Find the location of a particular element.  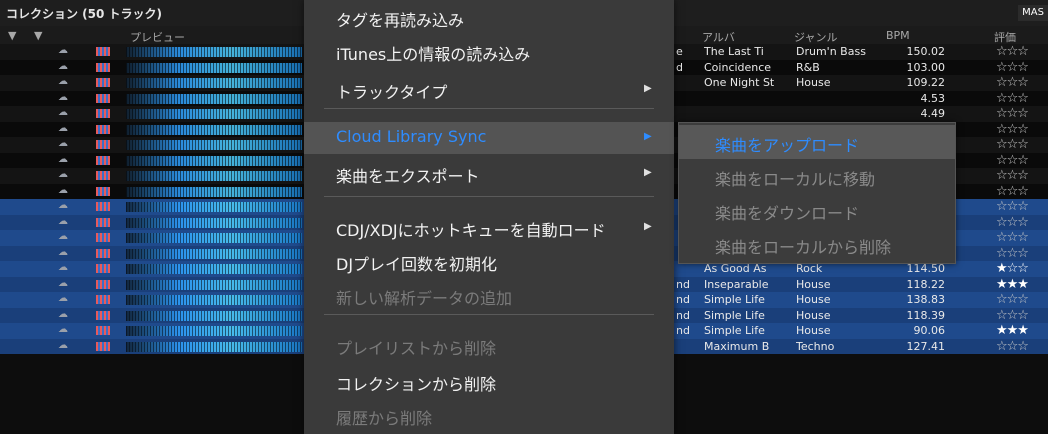

genre-cell: Drum'n Bass is located at coordinates (831, 51).